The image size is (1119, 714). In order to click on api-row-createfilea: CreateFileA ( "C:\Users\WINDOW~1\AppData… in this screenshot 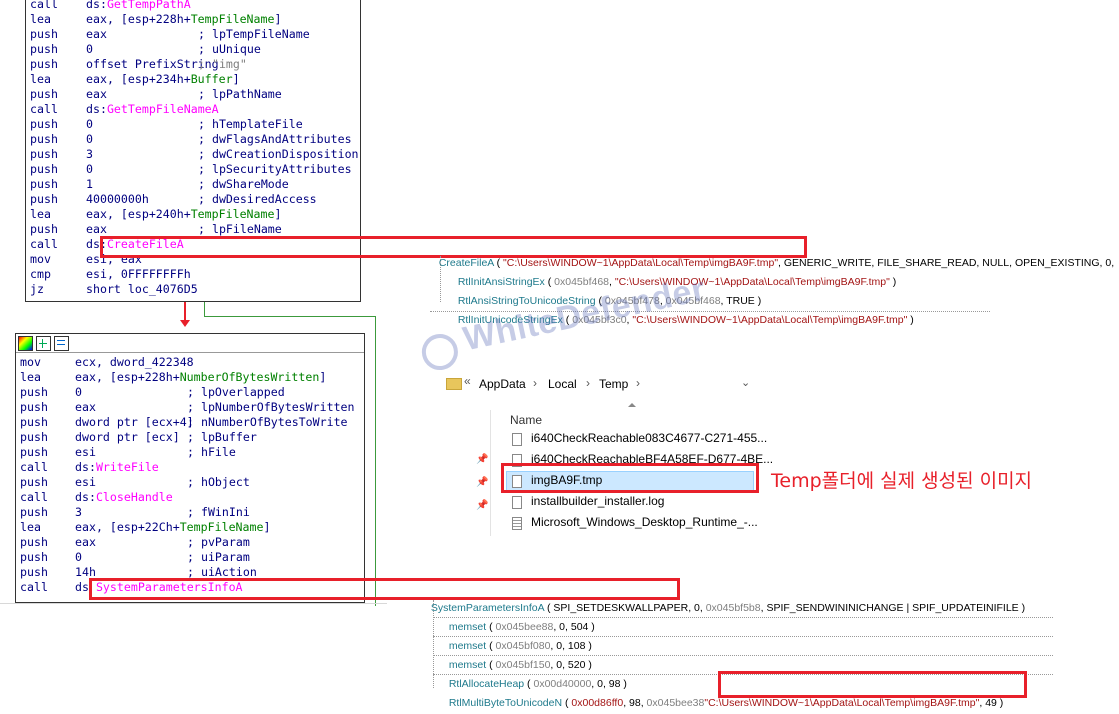, I will do `click(773, 252)`.